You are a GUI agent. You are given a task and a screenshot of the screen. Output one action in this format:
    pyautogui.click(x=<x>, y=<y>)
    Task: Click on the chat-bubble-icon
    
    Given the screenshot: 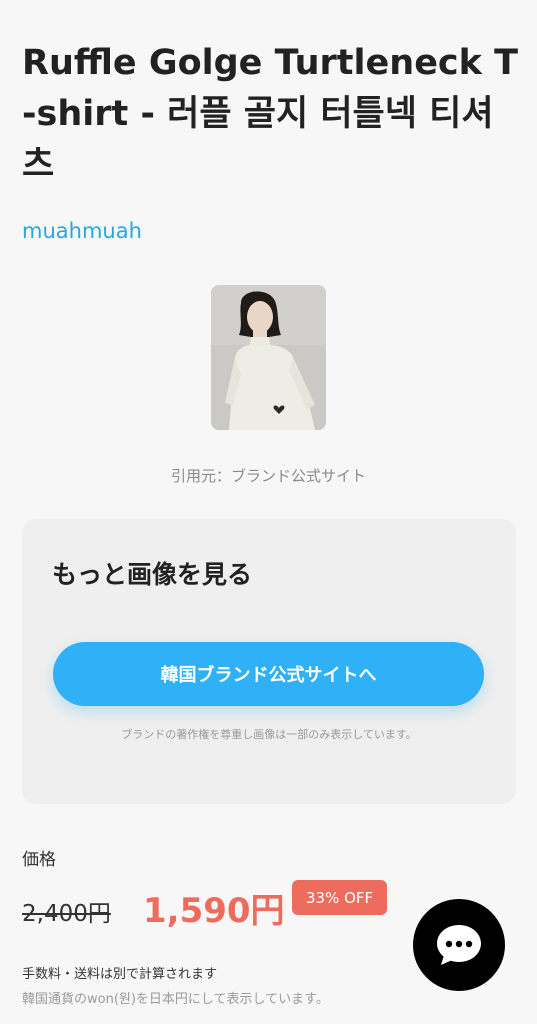 What is the action you would take?
    pyautogui.click(x=459, y=945)
    